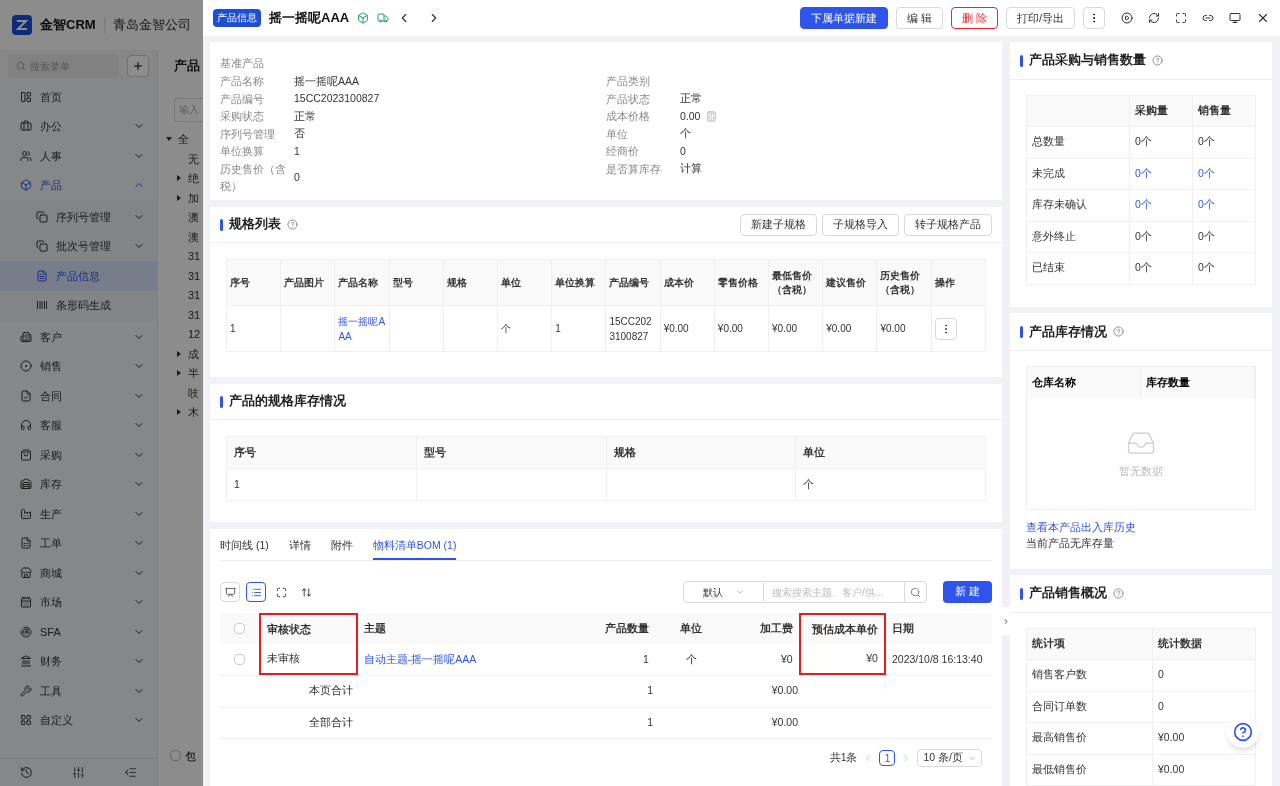  What do you see at coordinates (628, 117) in the screenshot?
I see `field-label: 成本价格` at bounding box center [628, 117].